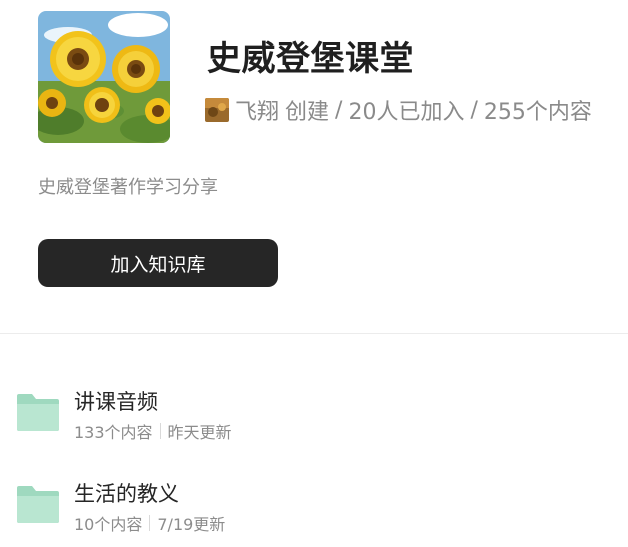 The width and height of the screenshot is (628, 547). Describe the element at coordinates (128, 187) in the screenshot. I see `library-description: 史威登堡著作学习分享` at that location.